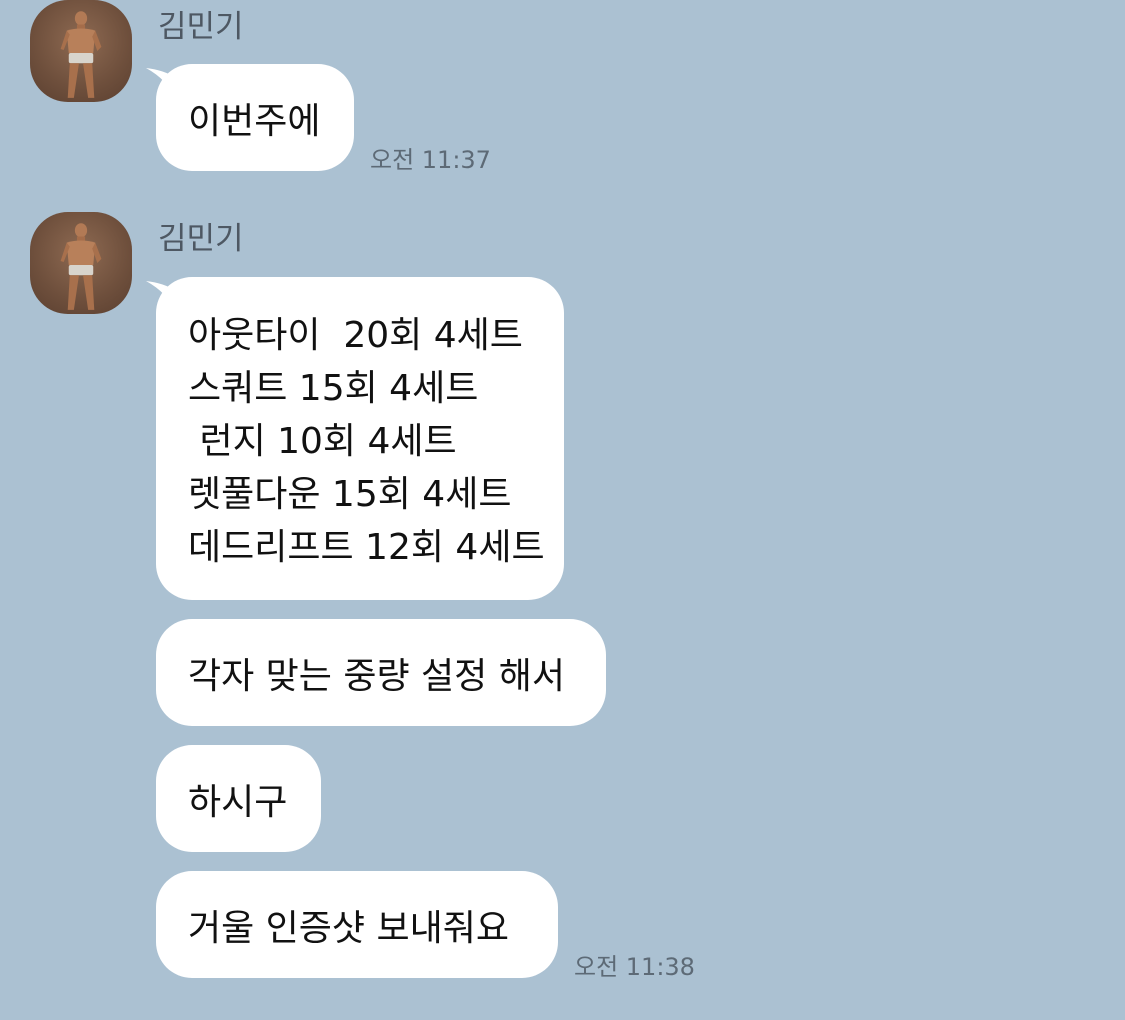  What do you see at coordinates (255, 117) in the screenshot?
I see `message-bubble: 이번주에` at bounding box center [255, 117].